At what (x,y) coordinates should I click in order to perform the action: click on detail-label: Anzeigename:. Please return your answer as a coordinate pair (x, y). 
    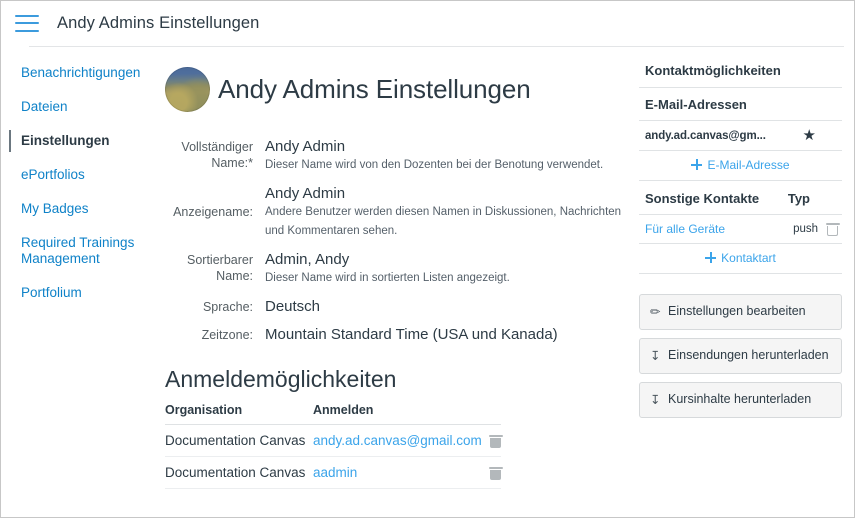
    Looking at the image, I should click on (213, 212).